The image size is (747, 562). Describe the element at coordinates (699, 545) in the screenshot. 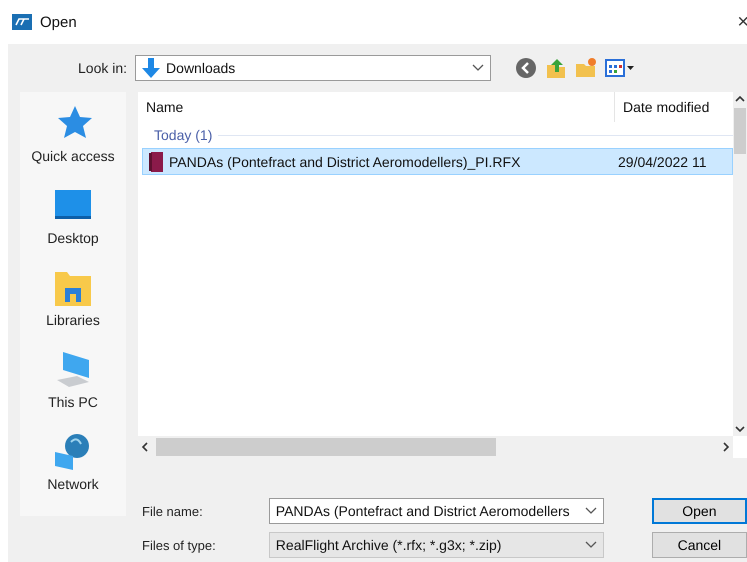

I see `cancel-button: Cancel` at that location.